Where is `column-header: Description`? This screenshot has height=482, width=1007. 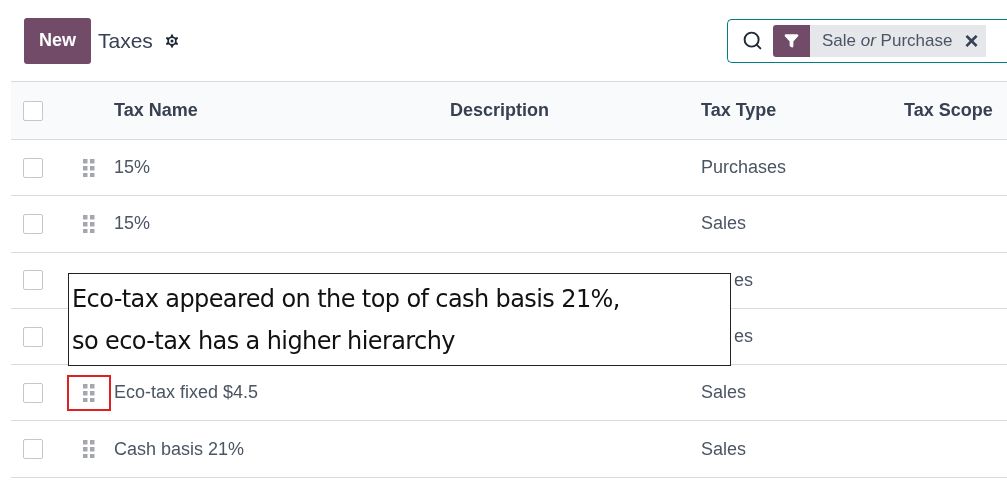 column-header: Description is located at coordinates (575, 110).